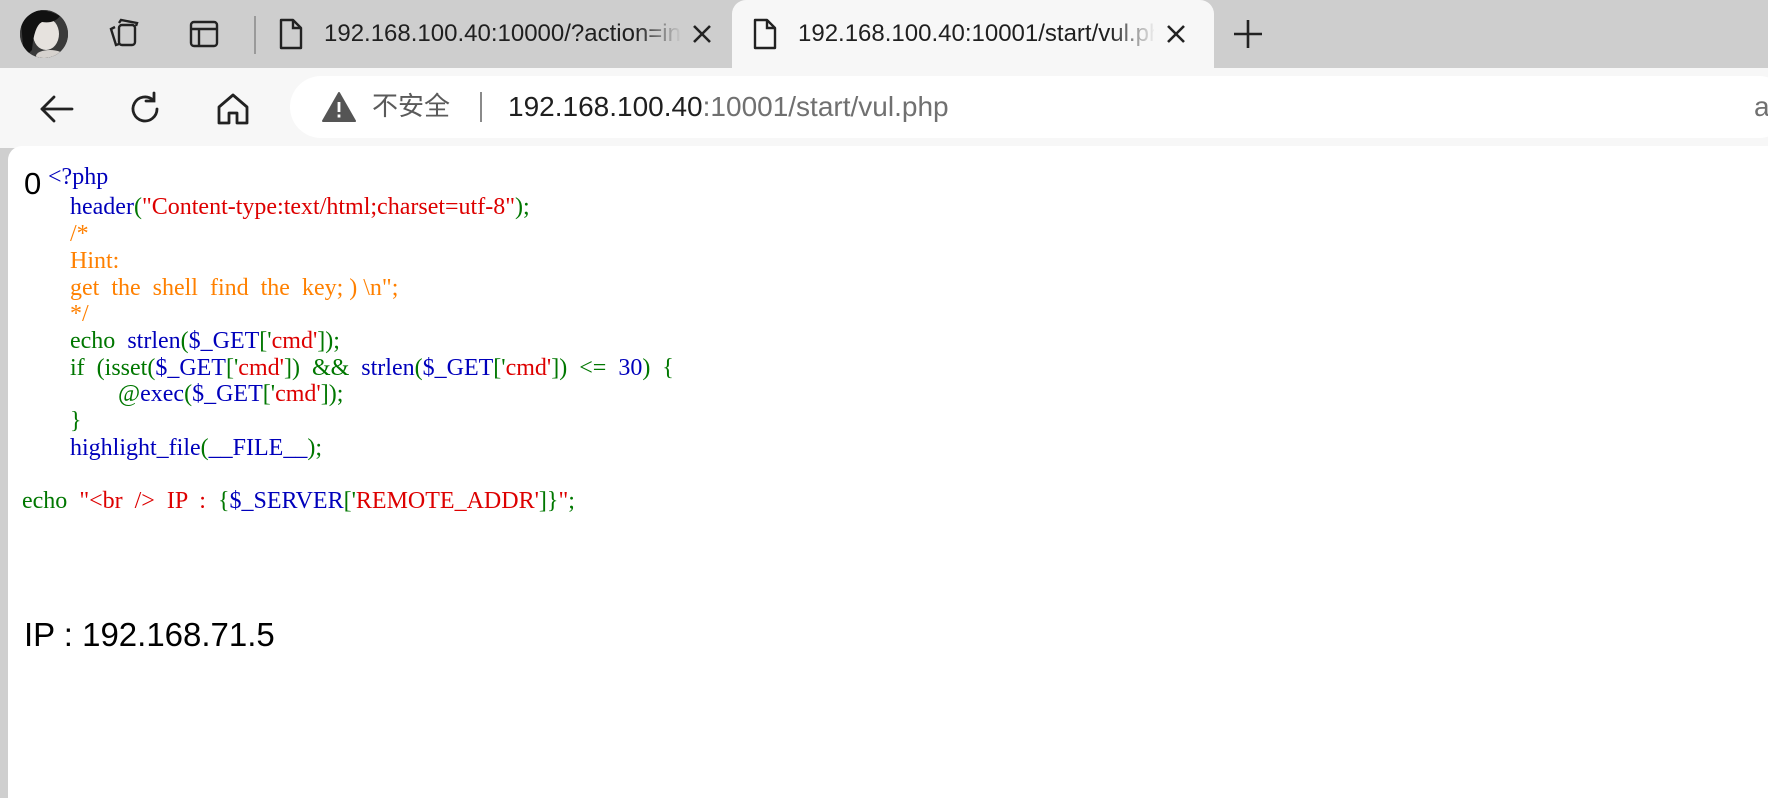 Image resolution: width=1768 pixels, height=798 pixels. What do you see at coordinates (658, 368) in the screenshot?
I see `code-token: ) {` at bounding box center [658, 368].